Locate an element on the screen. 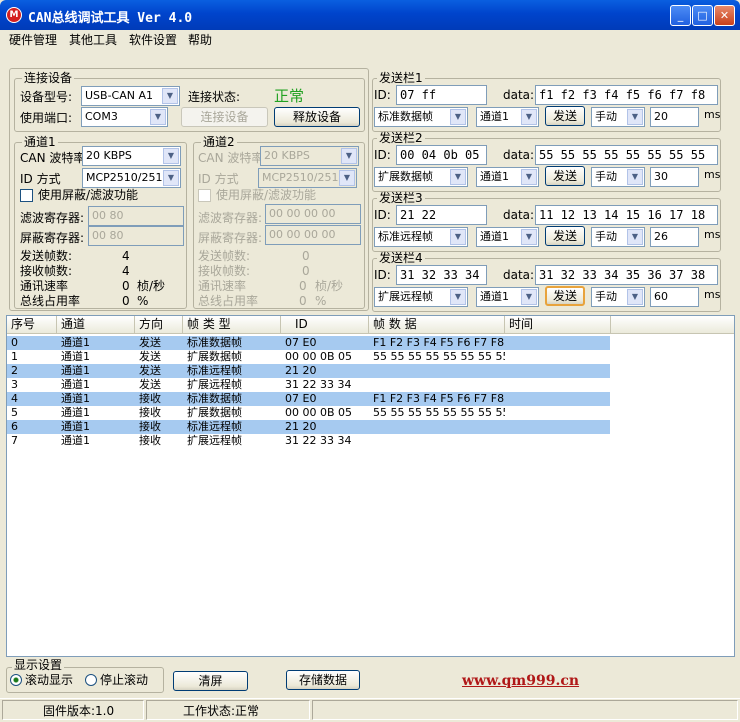 Image resolution: width=740 pixels, height=722 pixels. channel1-baud-select: 20 KBPS ▼ is located at coordinates (131, 156).